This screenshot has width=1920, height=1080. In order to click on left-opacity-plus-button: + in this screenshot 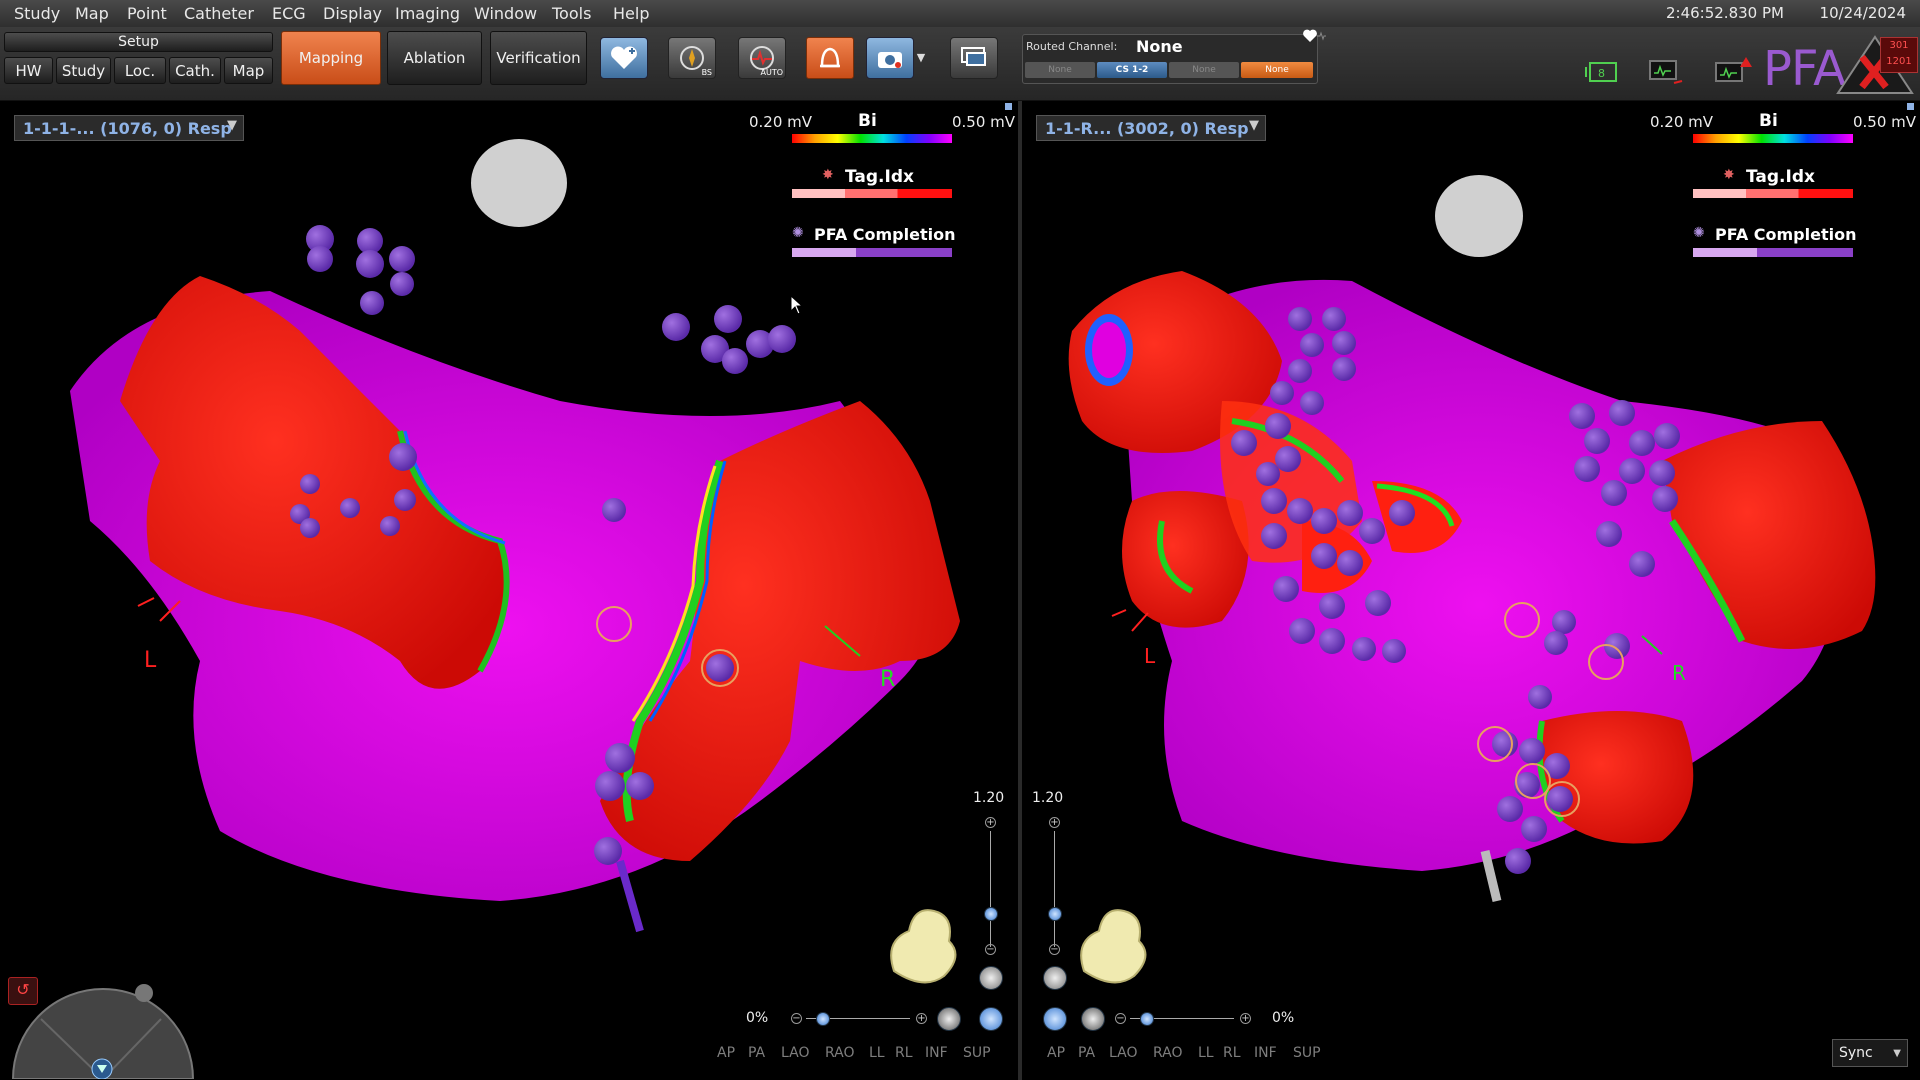, I will do `click(921, 1018)`.